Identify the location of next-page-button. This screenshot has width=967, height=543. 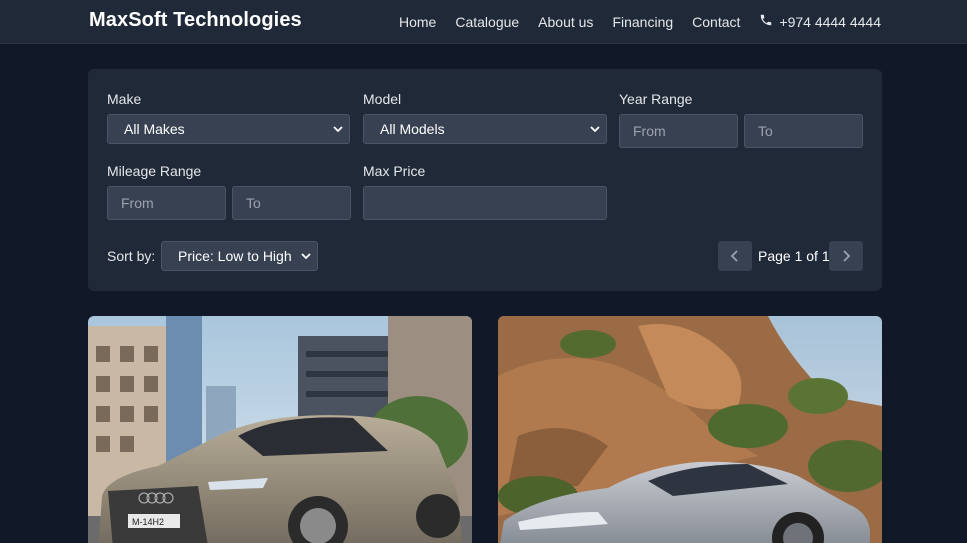
(846, 256).